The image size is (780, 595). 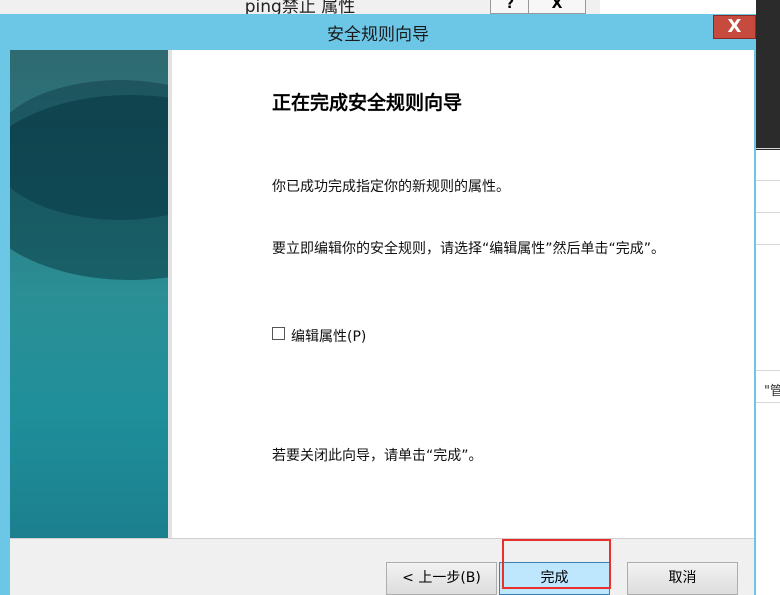 I want to click on wizard-title: 安全规则向导, so click(x=378, y=35).